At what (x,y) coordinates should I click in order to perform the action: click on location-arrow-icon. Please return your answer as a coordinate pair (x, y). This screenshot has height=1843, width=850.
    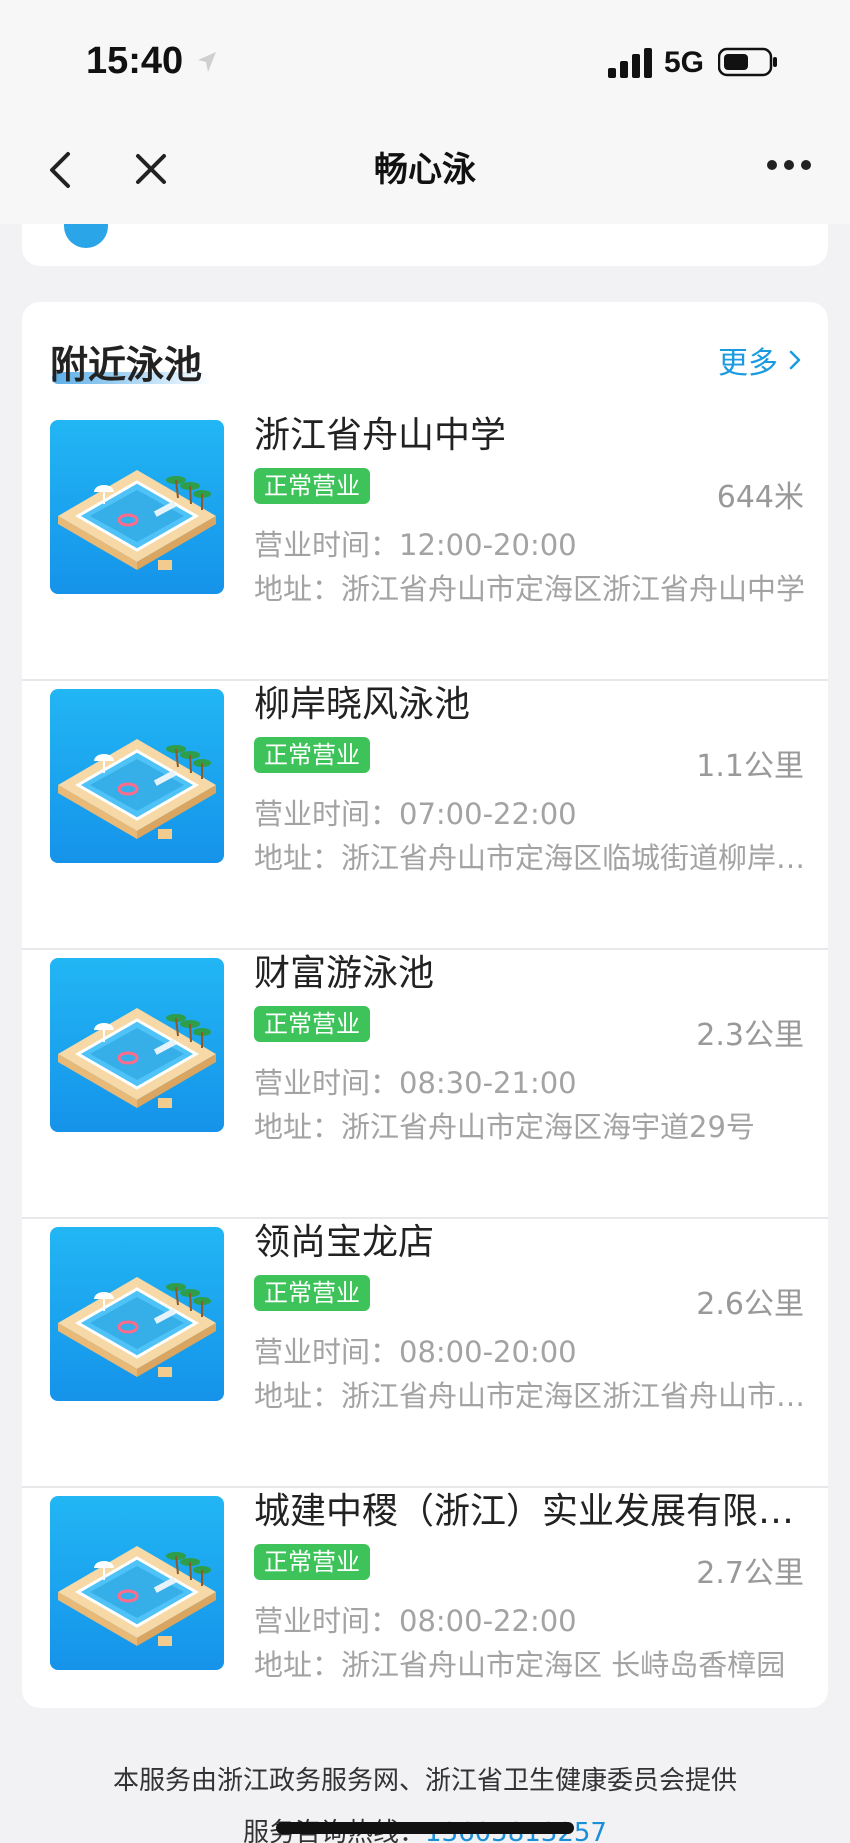
    Looking at the image, I should click on (207, 62).